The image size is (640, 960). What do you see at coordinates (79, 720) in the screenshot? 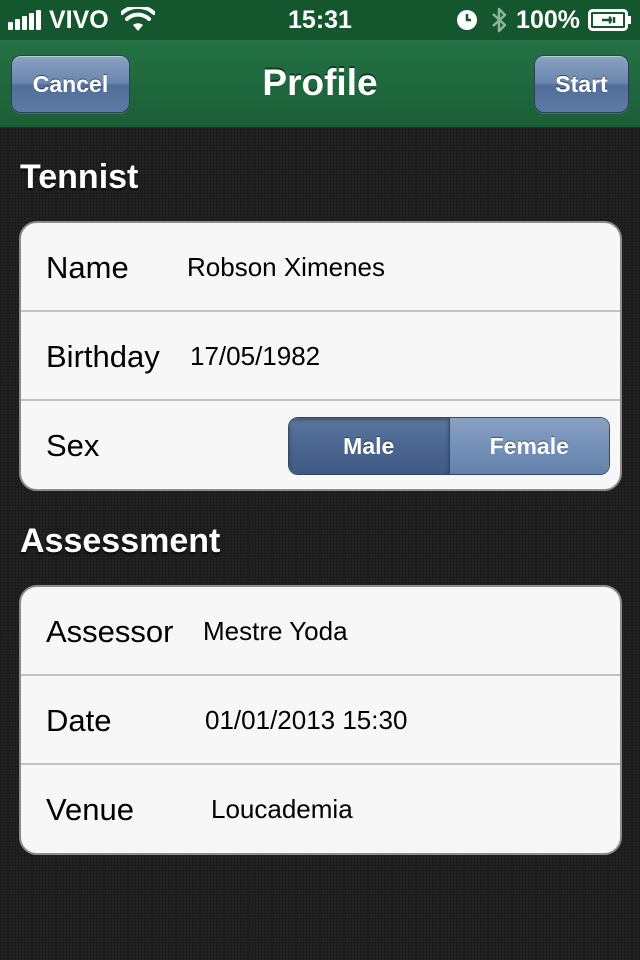
I see `date-label: Date` at bounding box center [79, 720].